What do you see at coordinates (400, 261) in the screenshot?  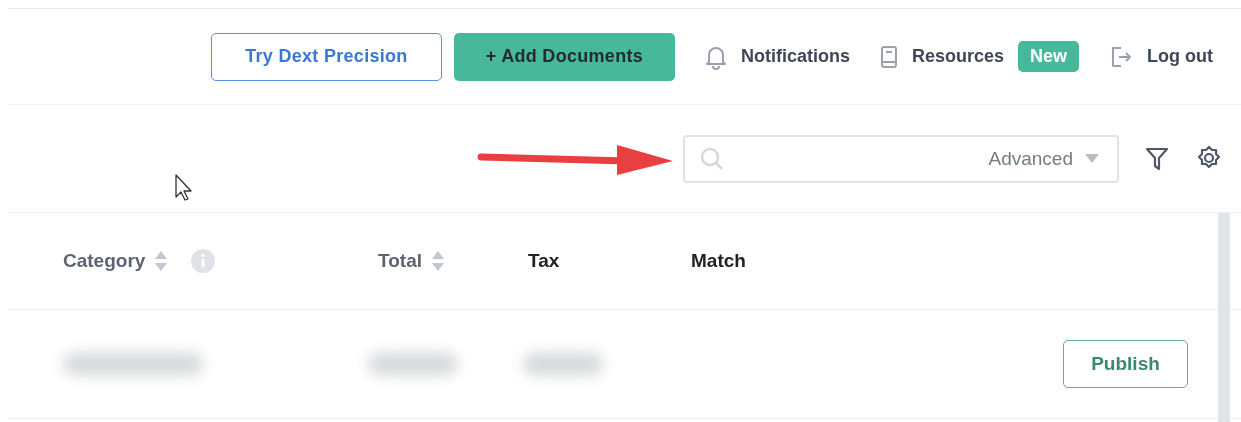 I see `column-header: Total` at bounding box center [400, 261].